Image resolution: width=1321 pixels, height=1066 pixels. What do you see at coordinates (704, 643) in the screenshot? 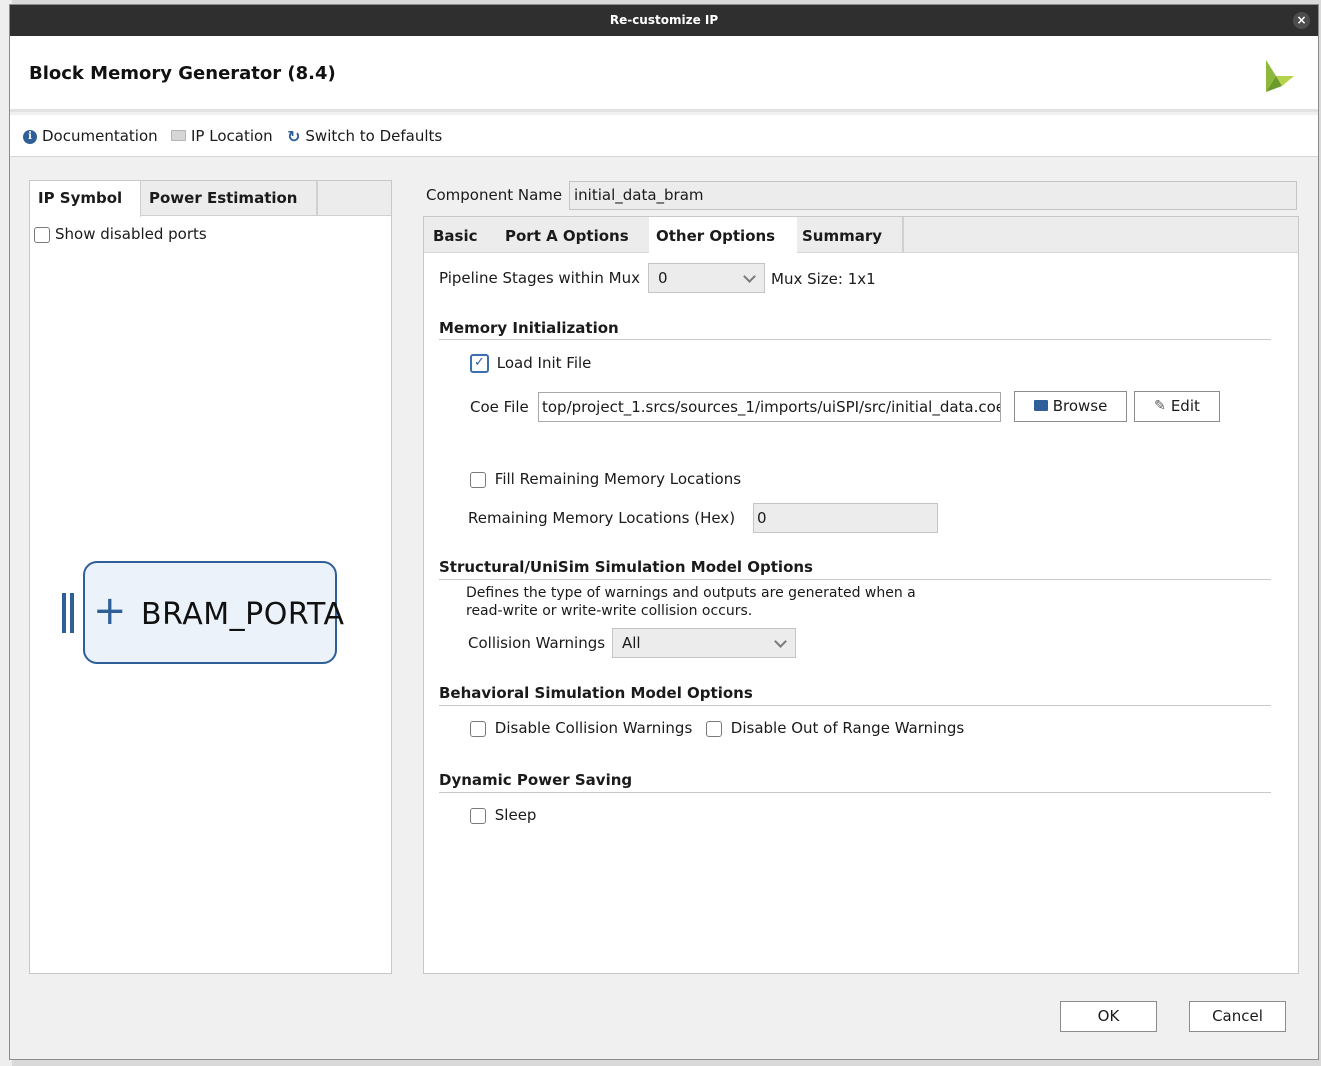
I see `collision-warnings-select: All` at bounding box center [704, 643].